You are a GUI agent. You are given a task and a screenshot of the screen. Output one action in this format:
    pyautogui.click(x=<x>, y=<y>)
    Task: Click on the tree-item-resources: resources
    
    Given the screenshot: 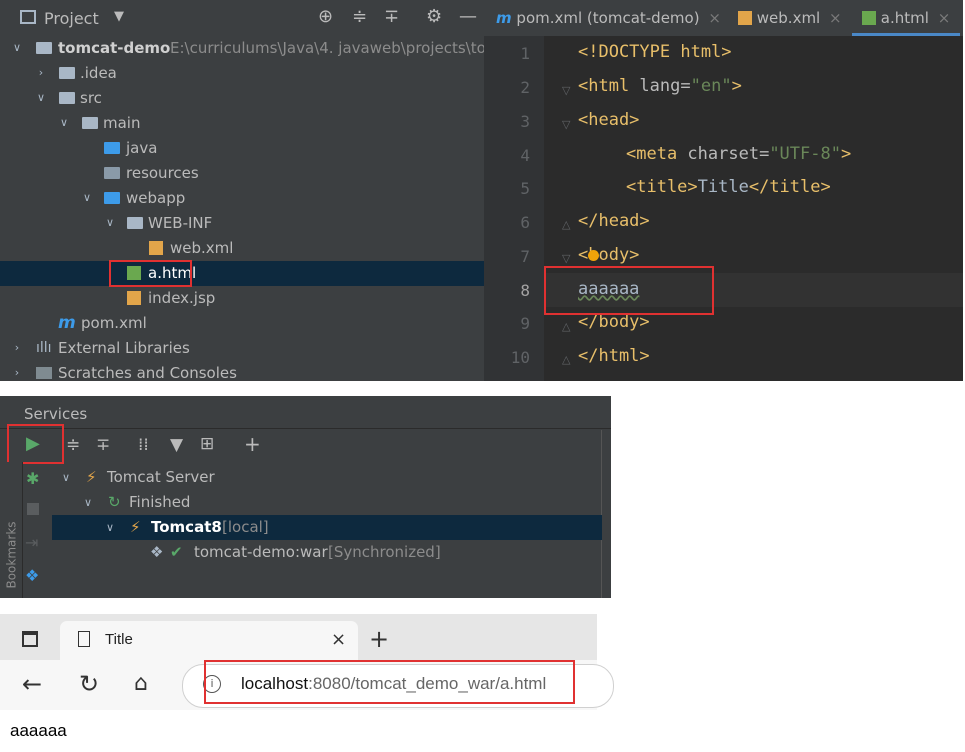 What is the action you would take?
    pyautogui.click(x=242, y=173)
    